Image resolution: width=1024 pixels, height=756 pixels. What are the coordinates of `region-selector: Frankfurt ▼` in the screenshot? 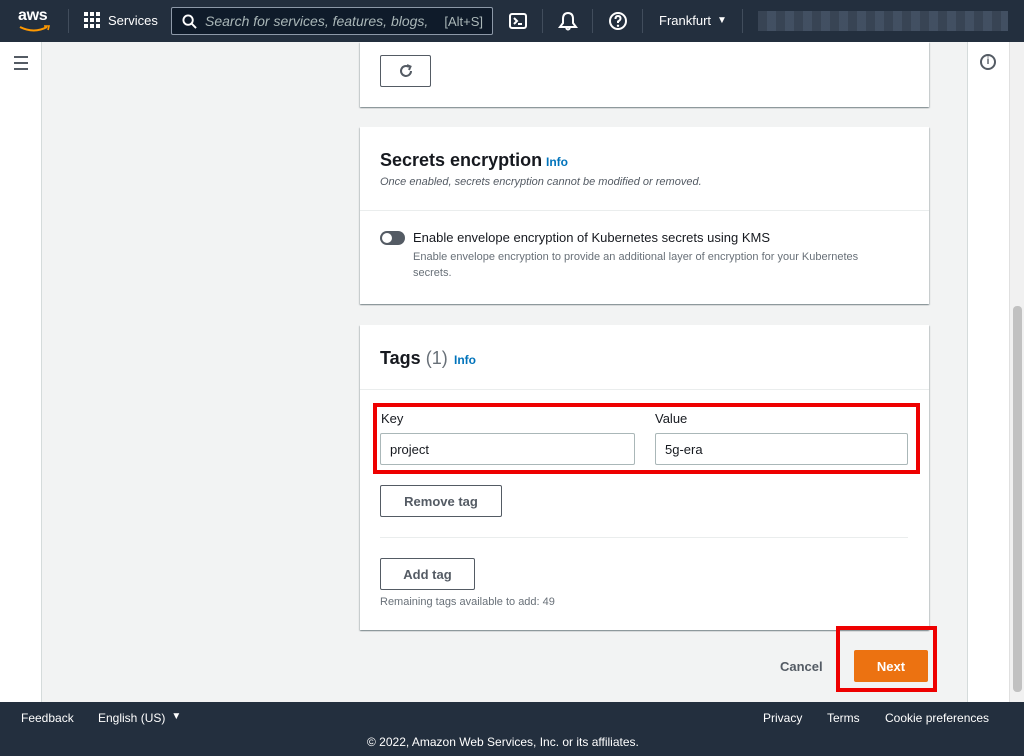 It's located at (693, 20).